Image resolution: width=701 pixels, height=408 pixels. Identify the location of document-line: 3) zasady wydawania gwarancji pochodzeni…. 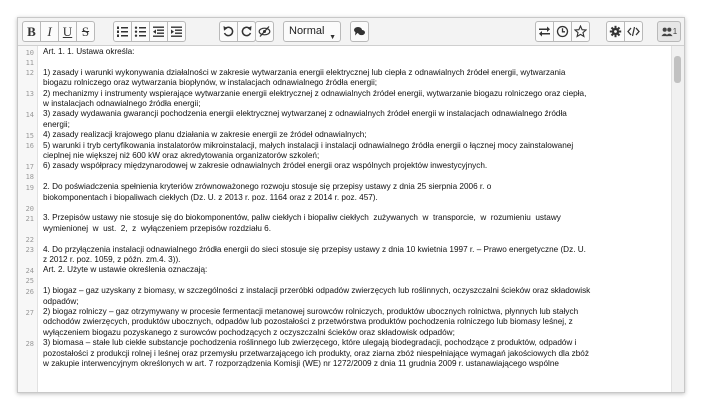
(356, 114).